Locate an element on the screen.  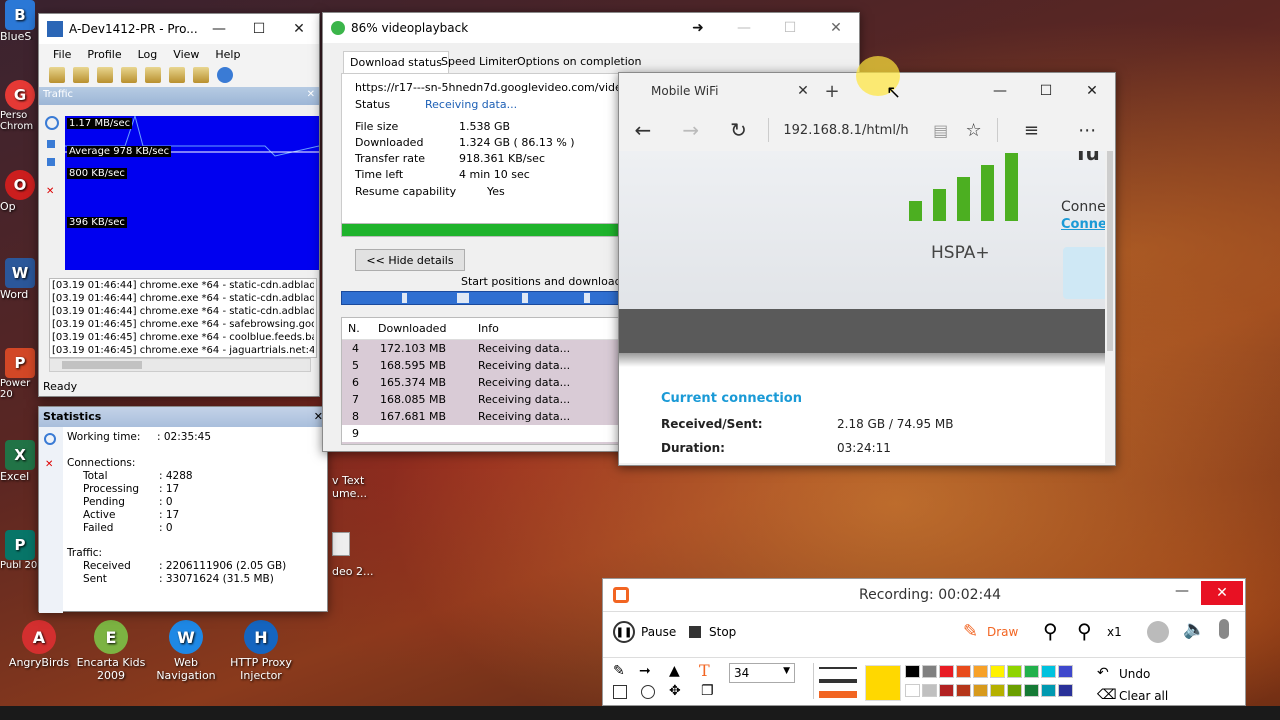
vertical-scrollbar is located at coordinates (1110, 307).